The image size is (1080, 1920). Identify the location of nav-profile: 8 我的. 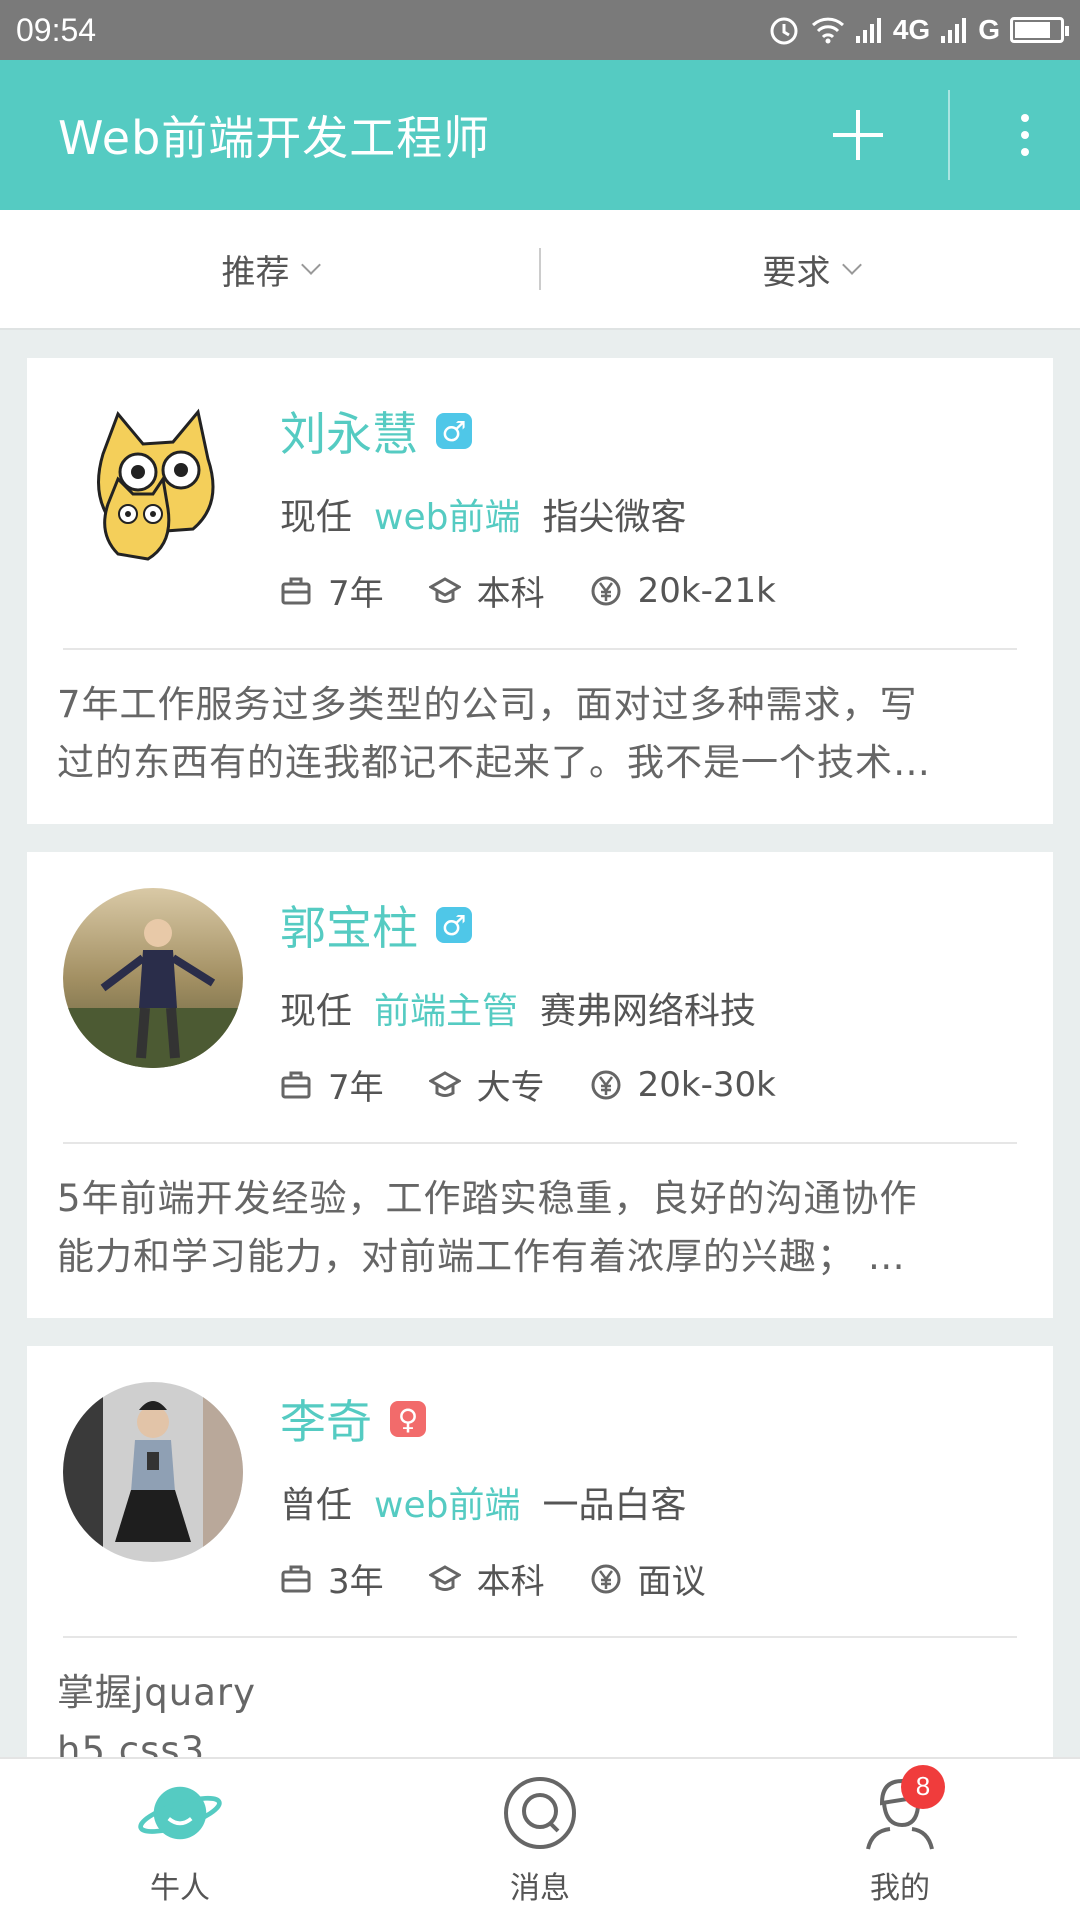
(900, 1839).